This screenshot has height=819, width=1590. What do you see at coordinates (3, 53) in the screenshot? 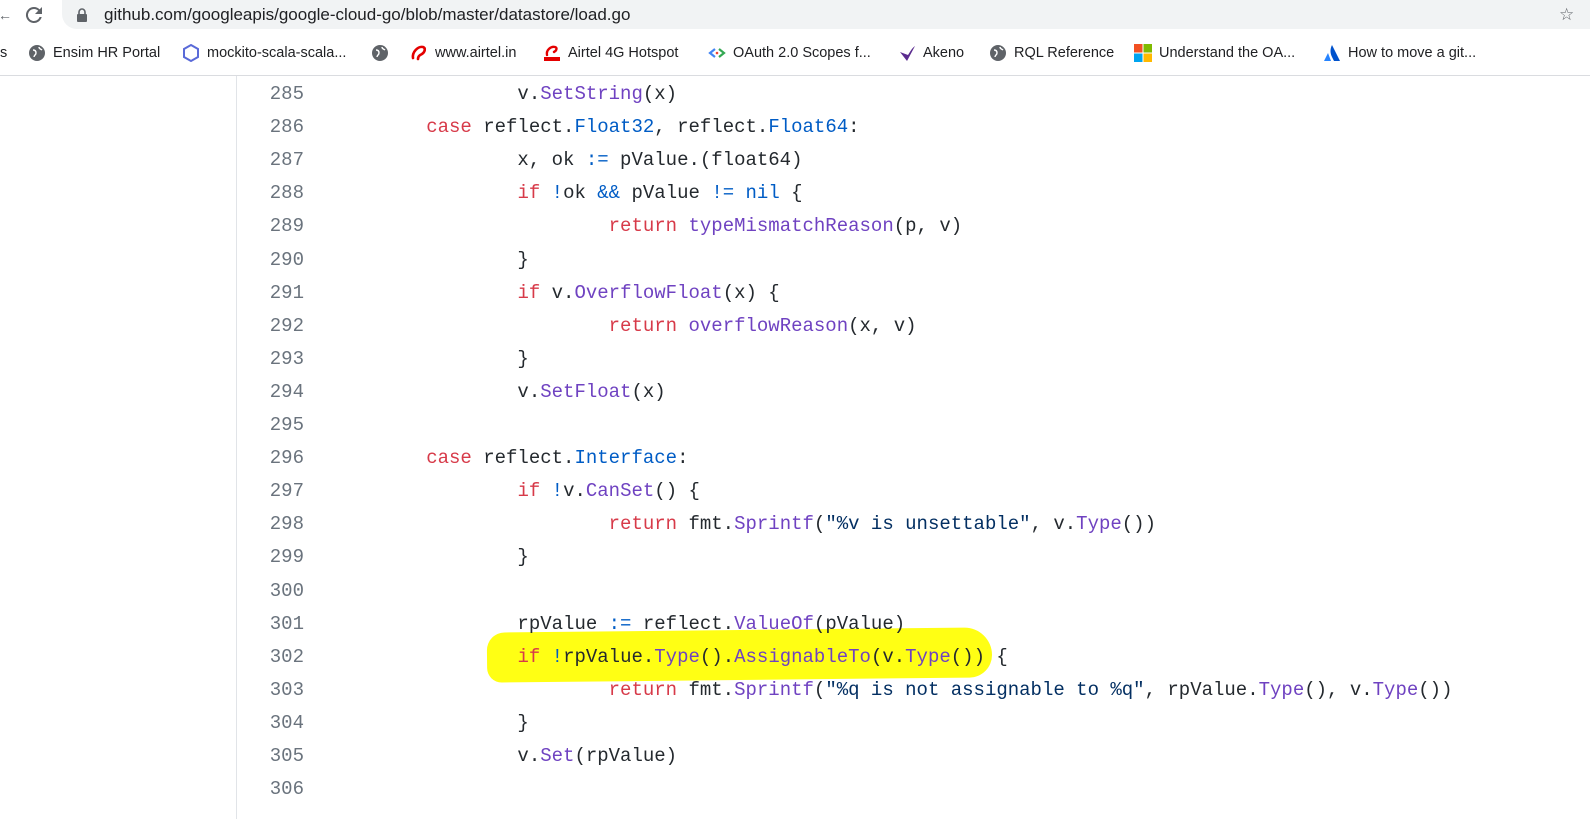
I see `bookmark-truncated: s` at bounding box center [3, 53].